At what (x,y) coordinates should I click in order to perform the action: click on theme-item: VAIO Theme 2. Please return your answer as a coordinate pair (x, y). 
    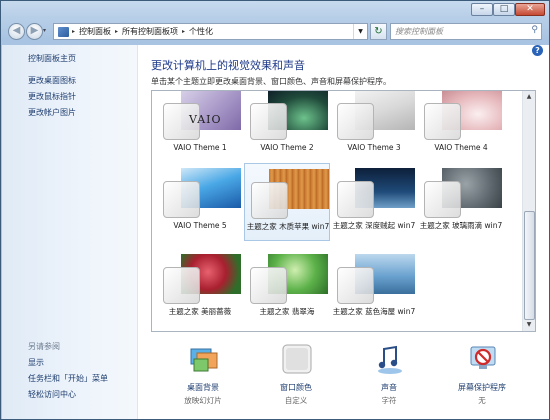
    Looking at the image, I should click on (287, 127).